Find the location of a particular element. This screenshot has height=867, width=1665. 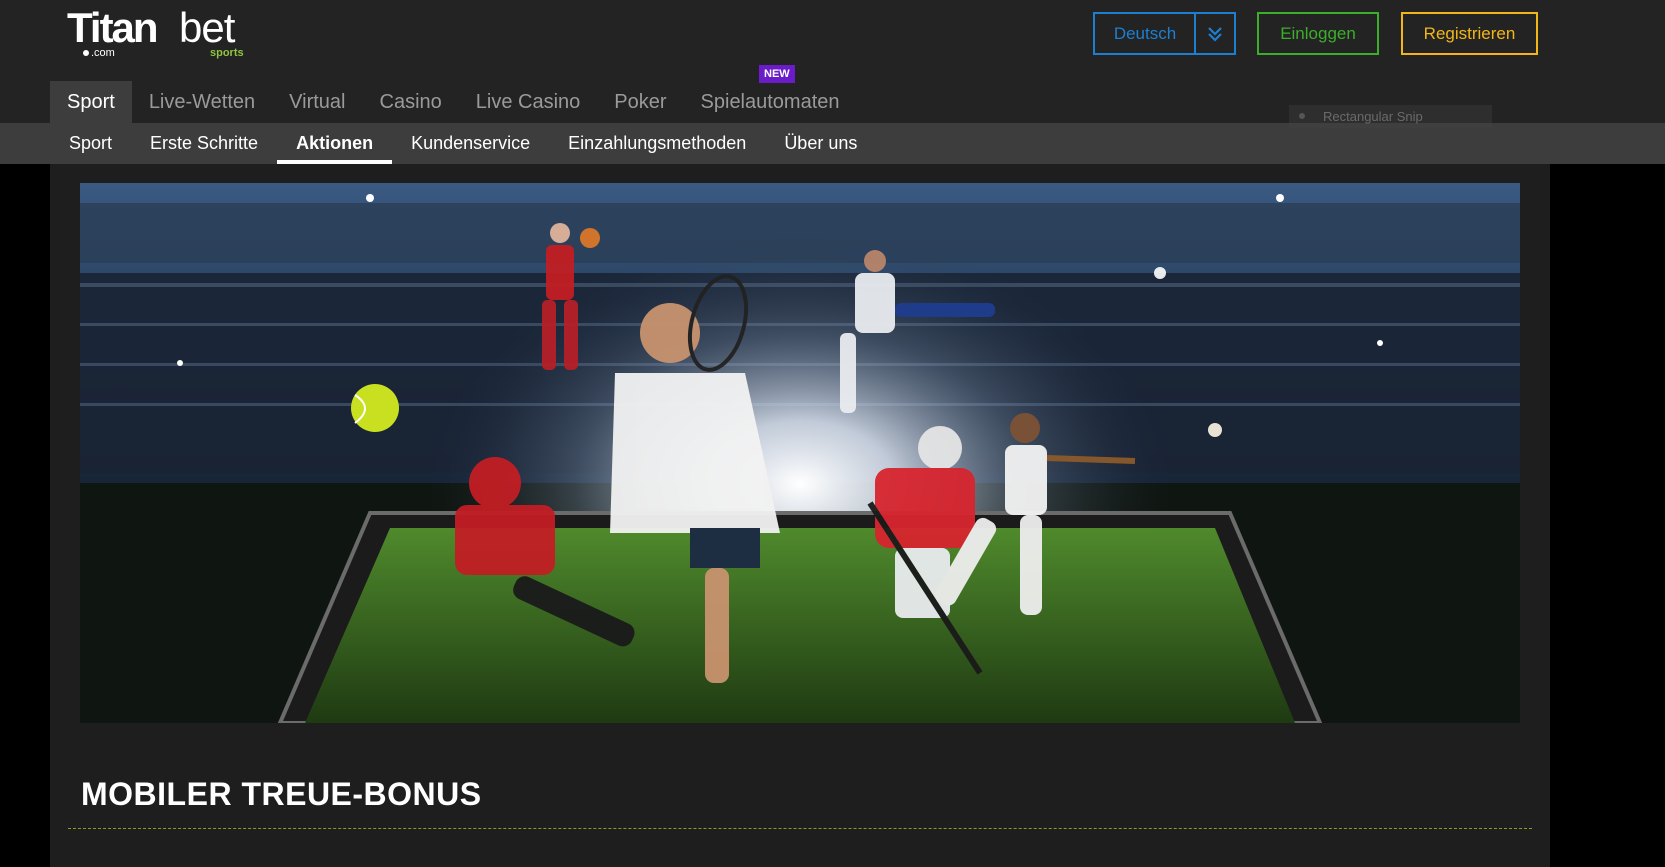

main-nav-casino: Casino is located at coordinates (411, 102).